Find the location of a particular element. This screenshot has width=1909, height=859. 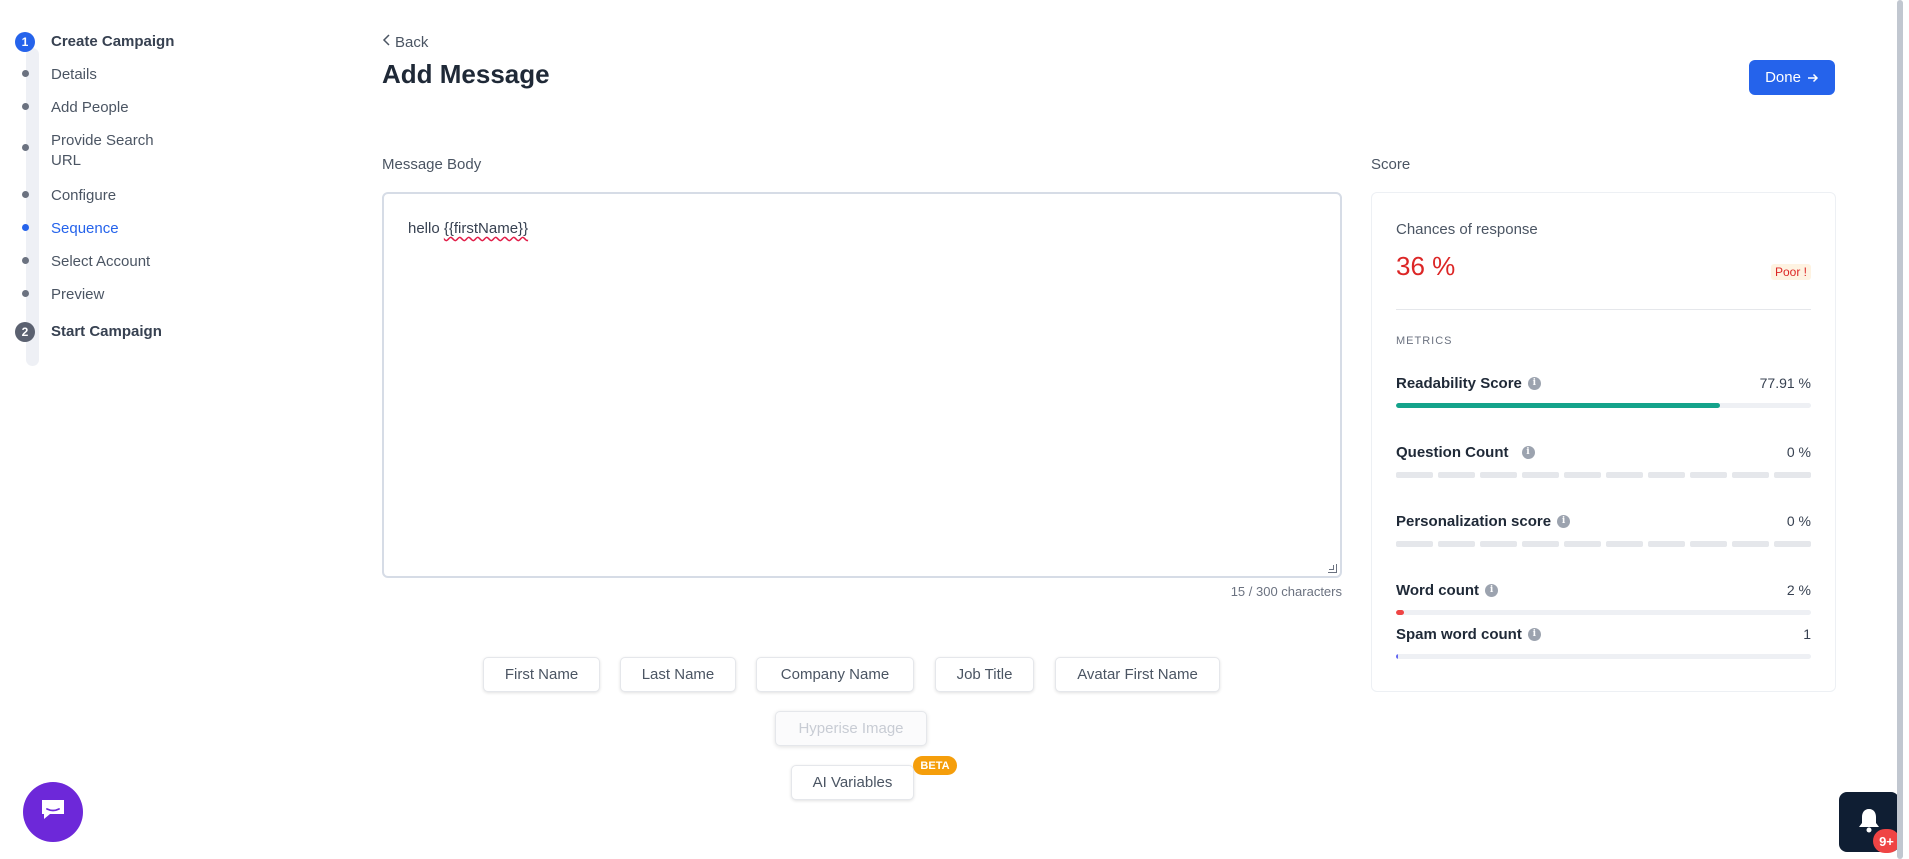

substep-configure: Configure is located at coordinates (98, 196).